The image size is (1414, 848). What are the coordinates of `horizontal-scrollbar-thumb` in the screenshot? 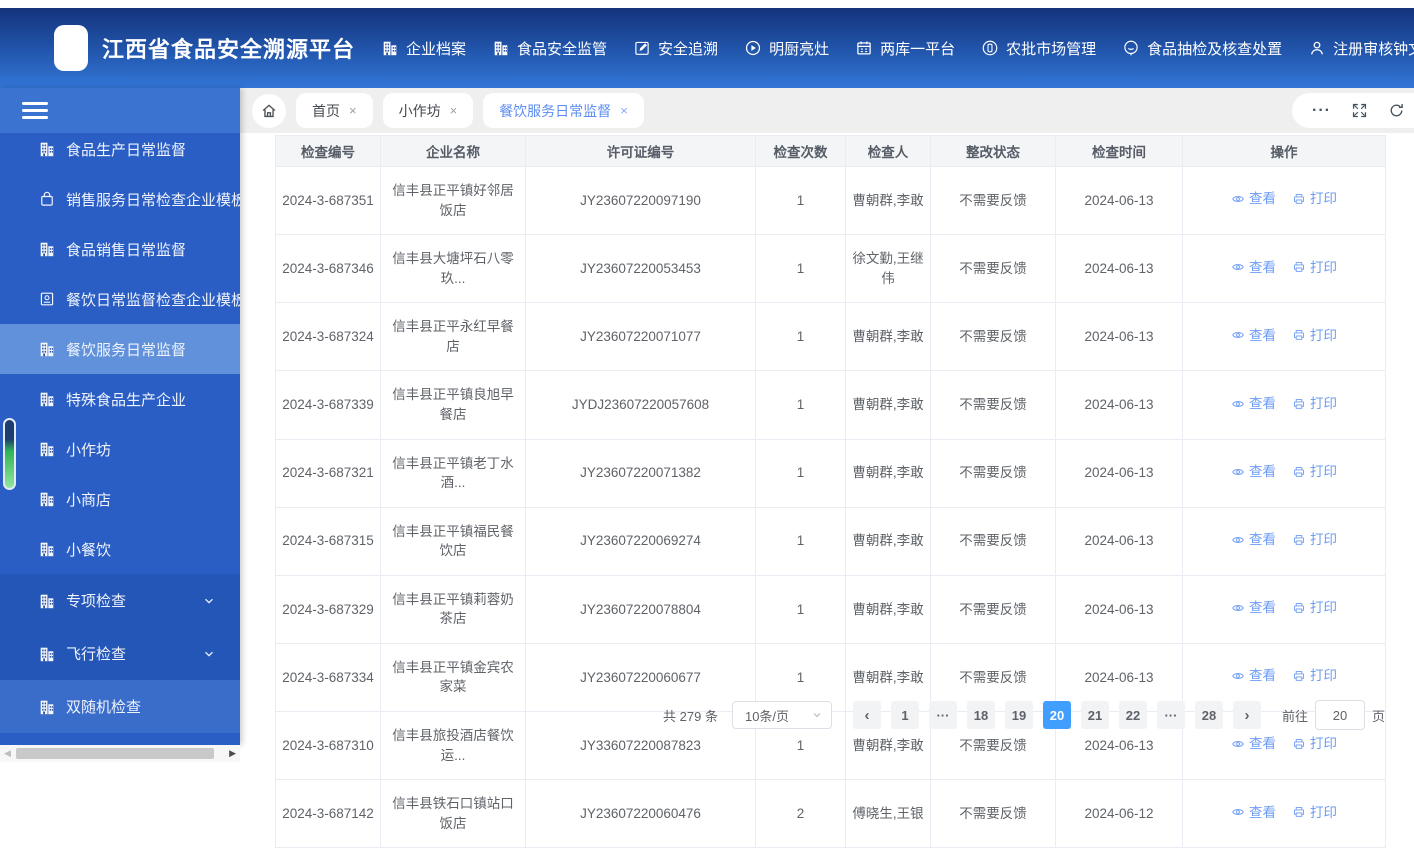 It's located at (115, 753).